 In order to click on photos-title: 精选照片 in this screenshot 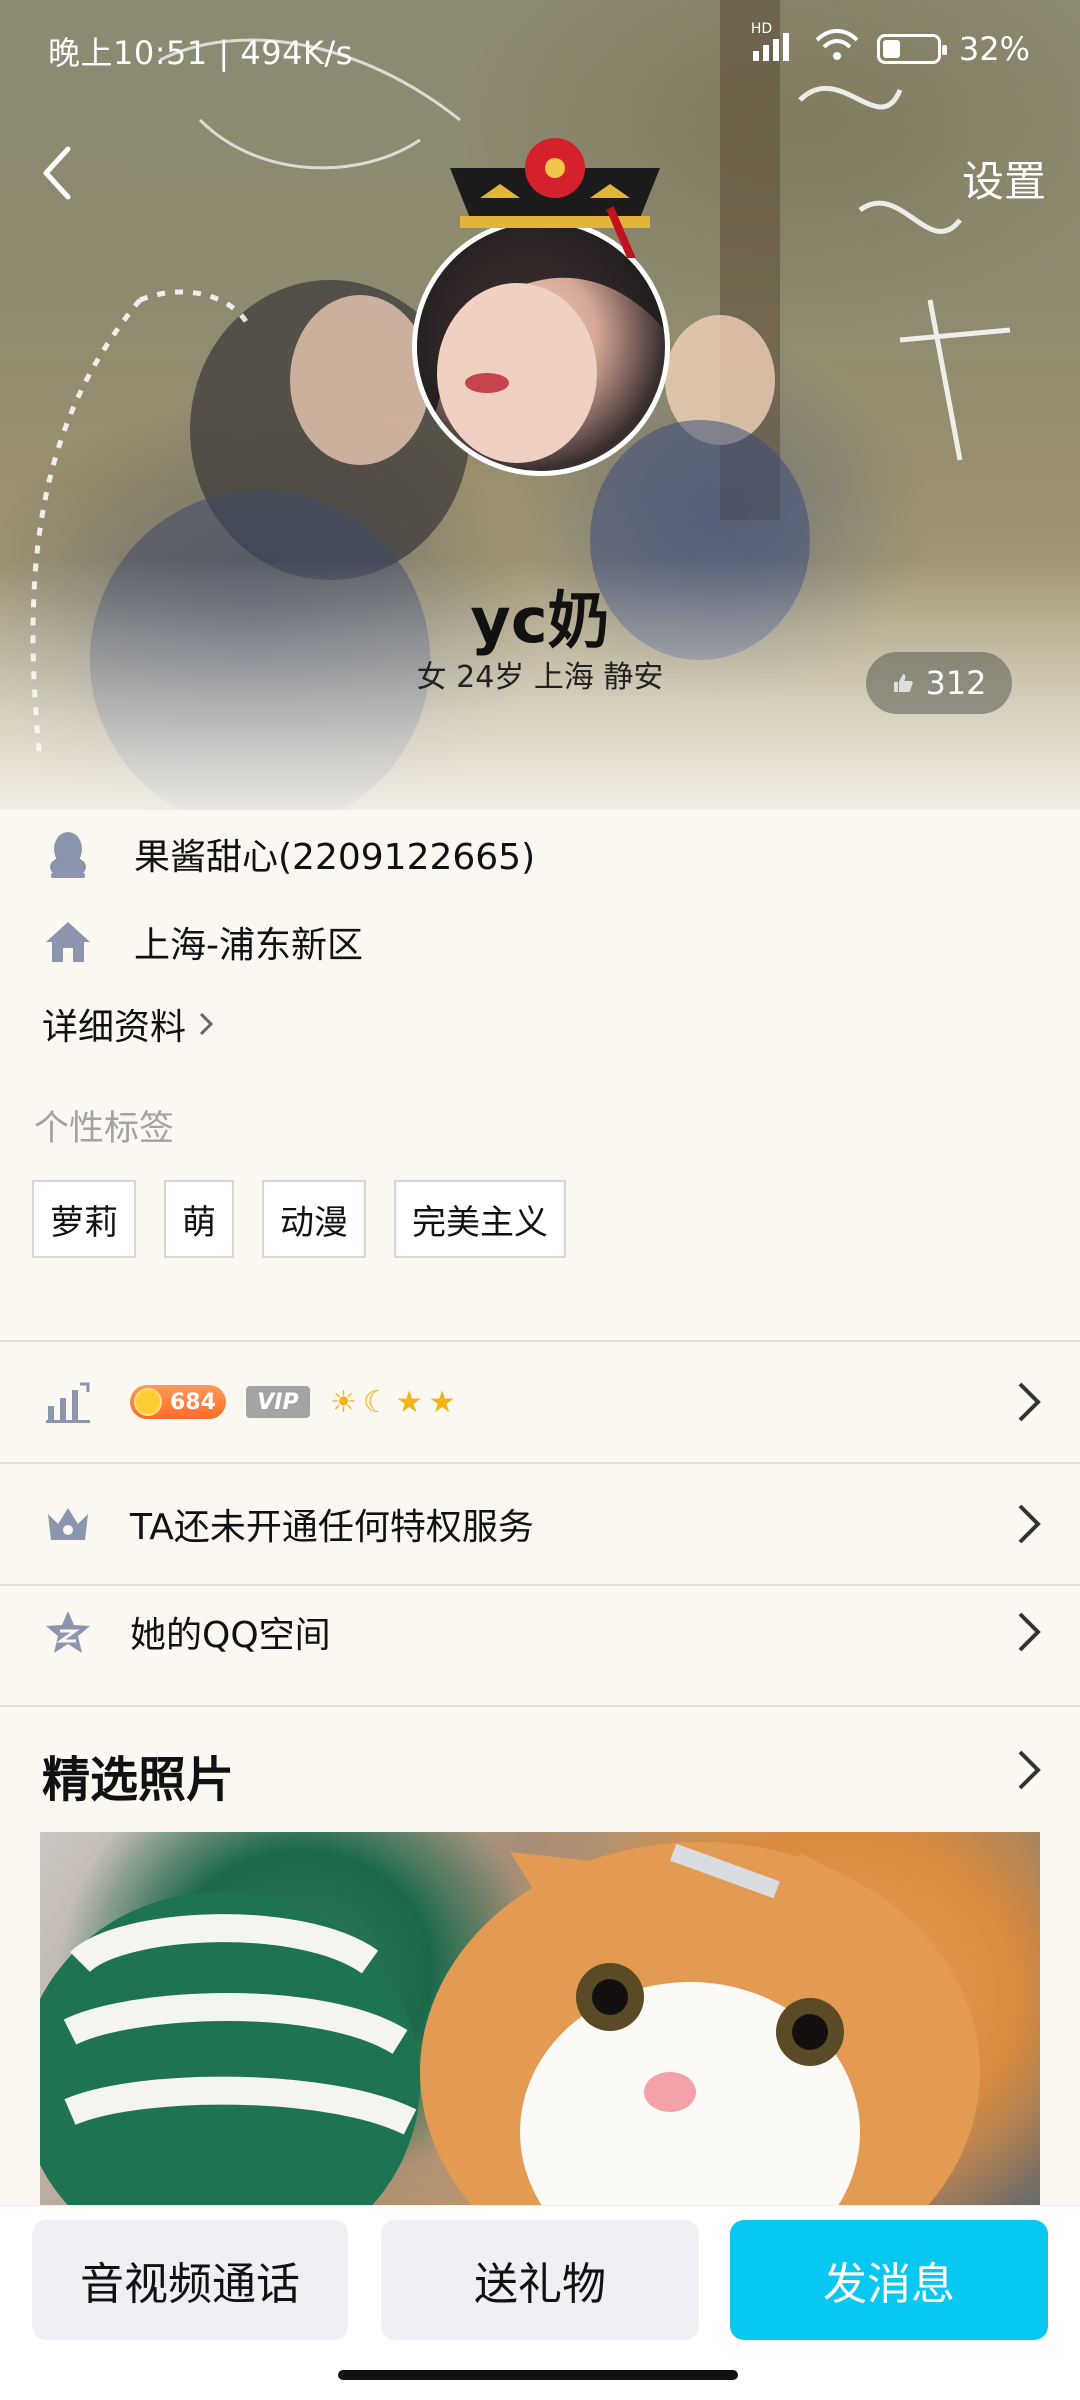, I will do `click(138, 1780)`.